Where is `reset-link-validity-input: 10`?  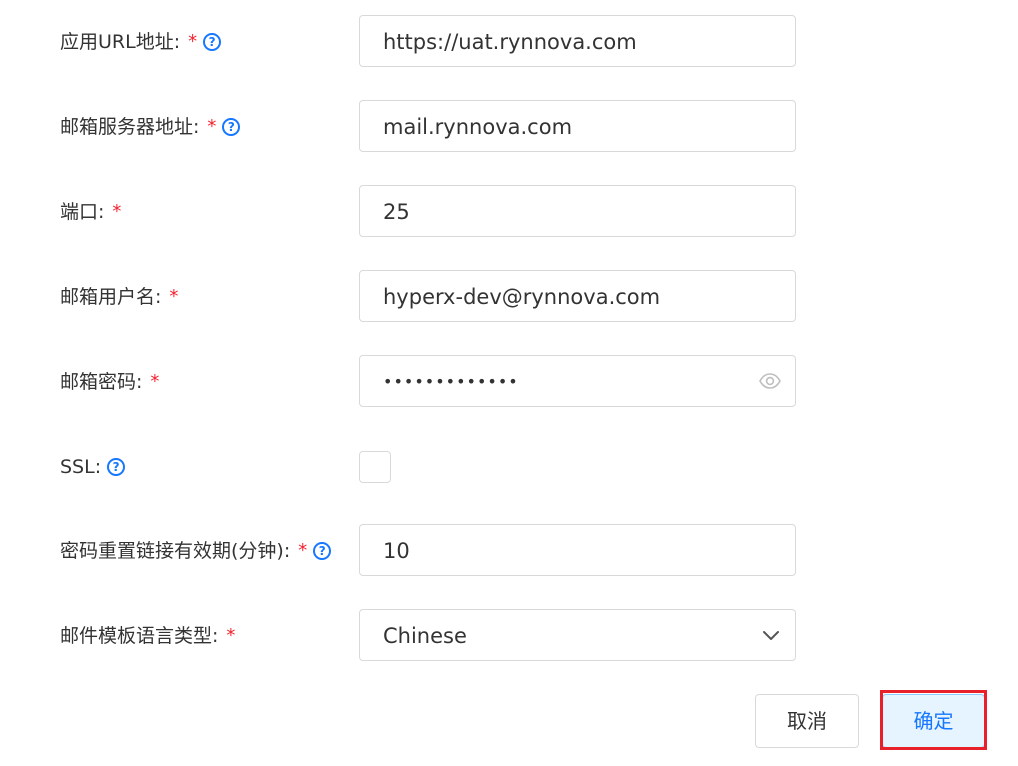
reset-link-validity-input: 10 is located at coordinates (577, 550).